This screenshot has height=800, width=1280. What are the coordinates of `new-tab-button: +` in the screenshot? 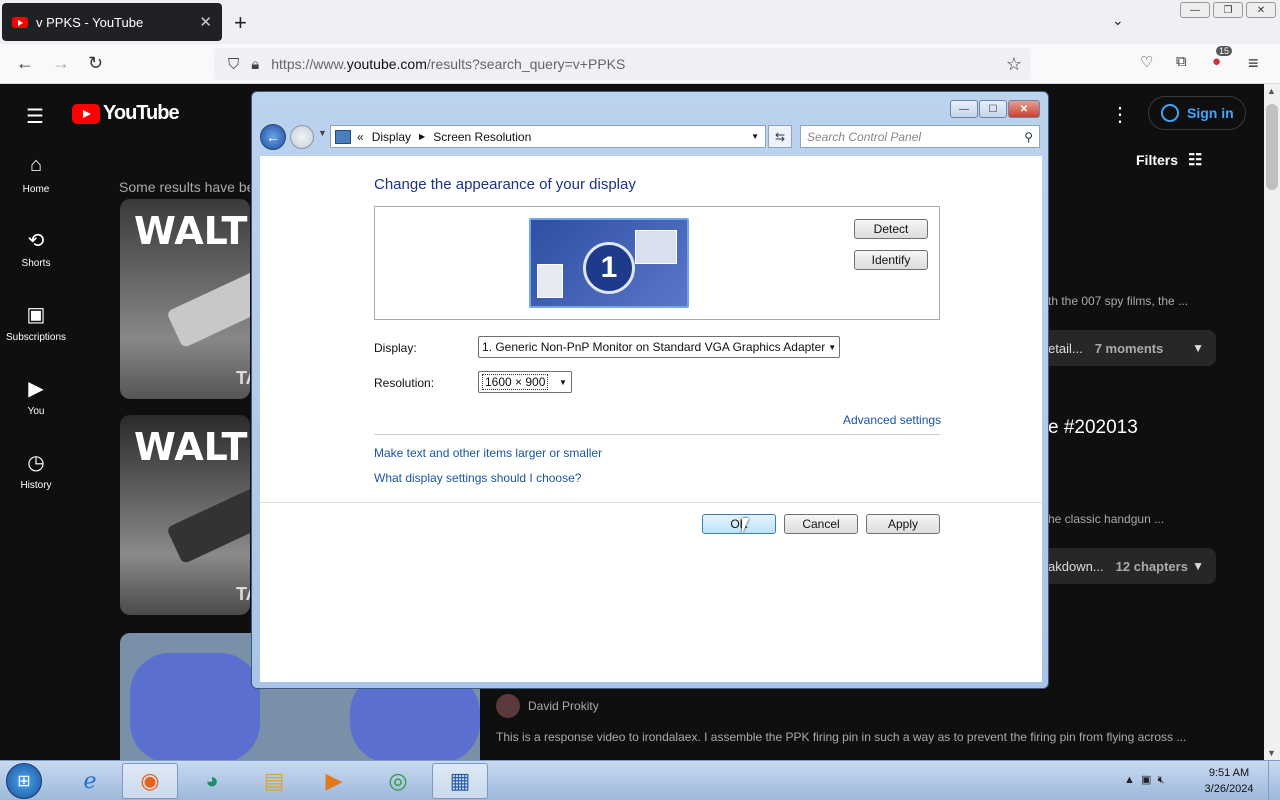 It's located at (240, 23).